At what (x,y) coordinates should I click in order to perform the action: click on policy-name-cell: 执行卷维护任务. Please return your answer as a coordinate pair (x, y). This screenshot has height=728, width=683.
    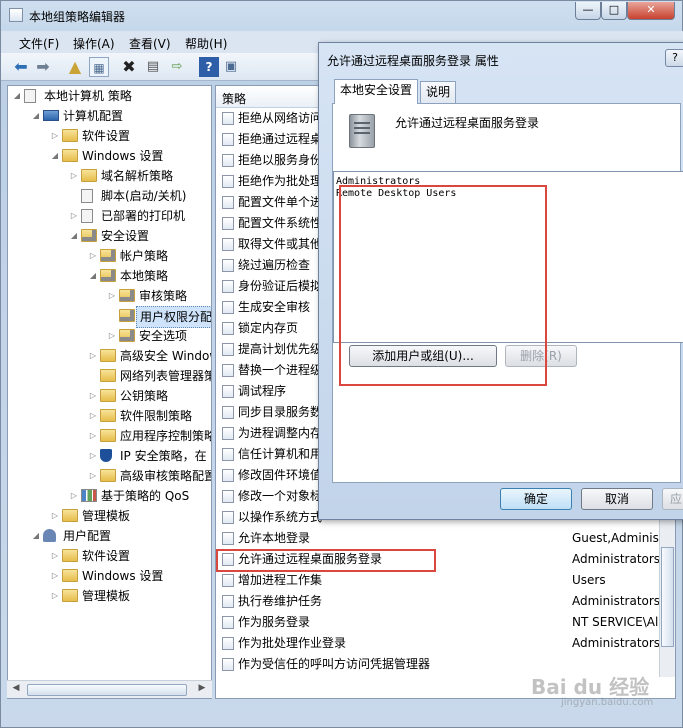
    Looking at the image, I should click on (280, 601).